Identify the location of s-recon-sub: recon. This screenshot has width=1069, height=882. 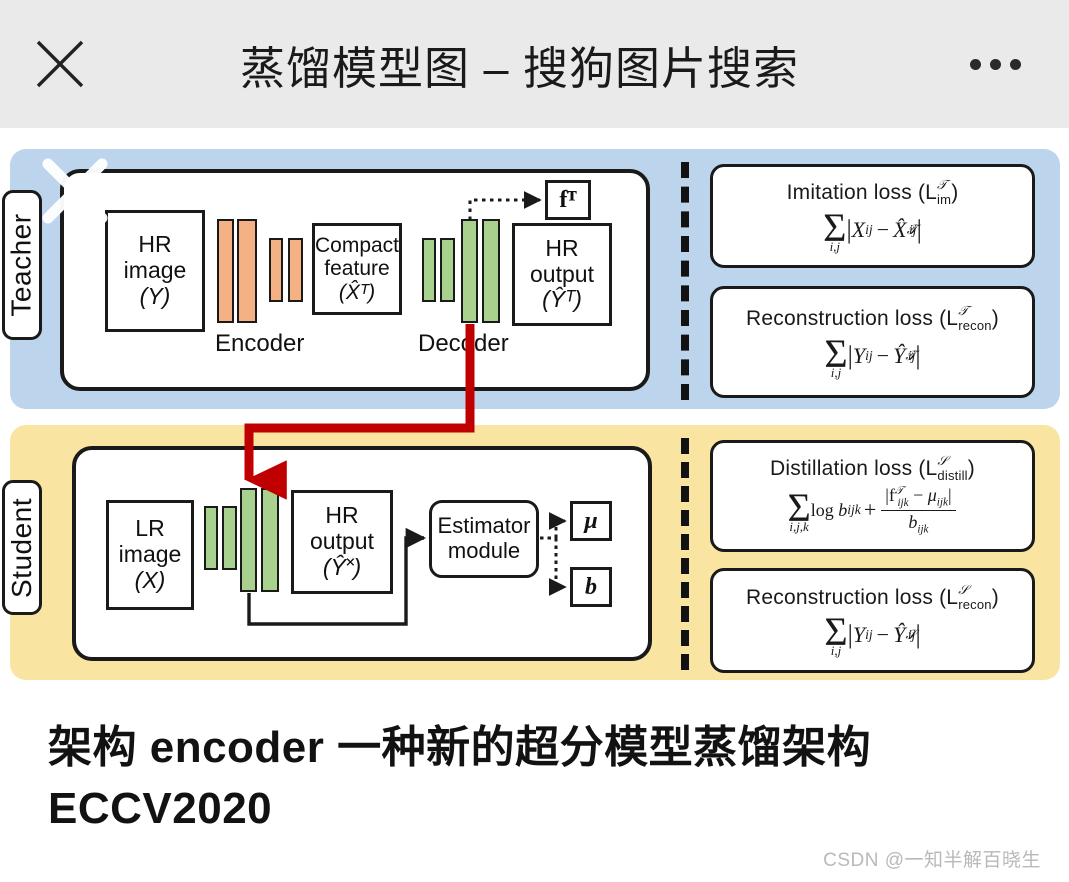
(975, 604).